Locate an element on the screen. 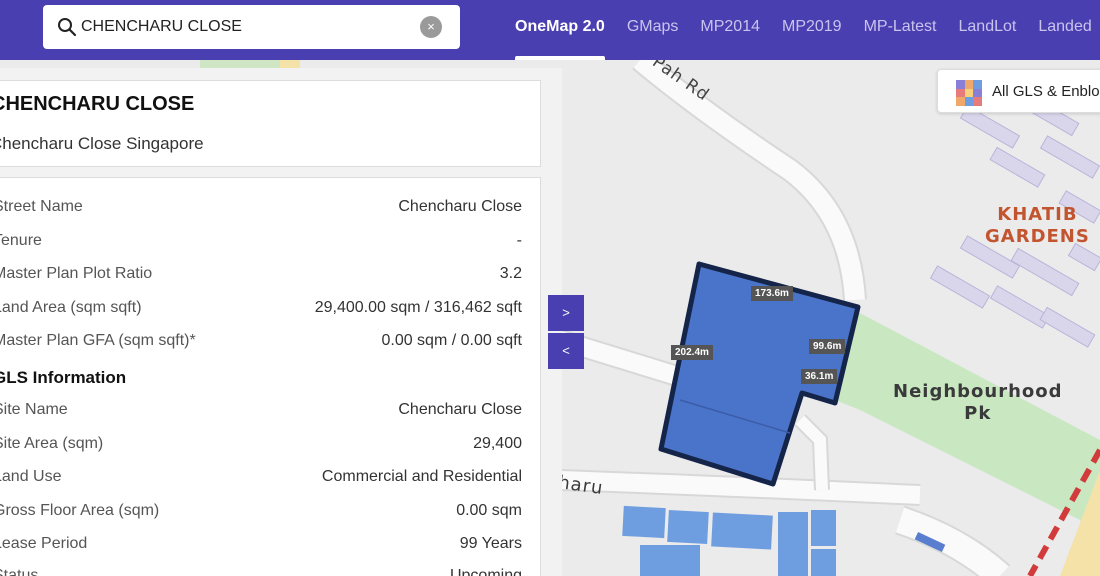 Image resolution: width=1100 pixels, height=576 pixels. layer-selector-button: All GLS & Enblo is located at coordinates (1018, 91).